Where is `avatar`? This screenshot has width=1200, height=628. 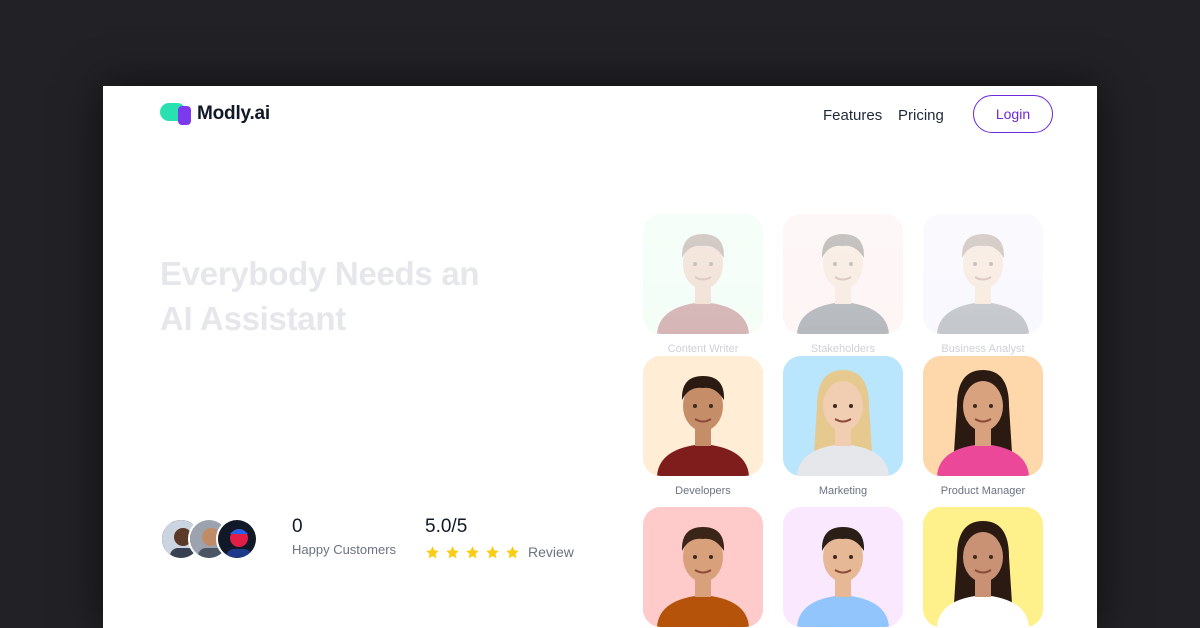 avatar is located at coordinates (237, 539).